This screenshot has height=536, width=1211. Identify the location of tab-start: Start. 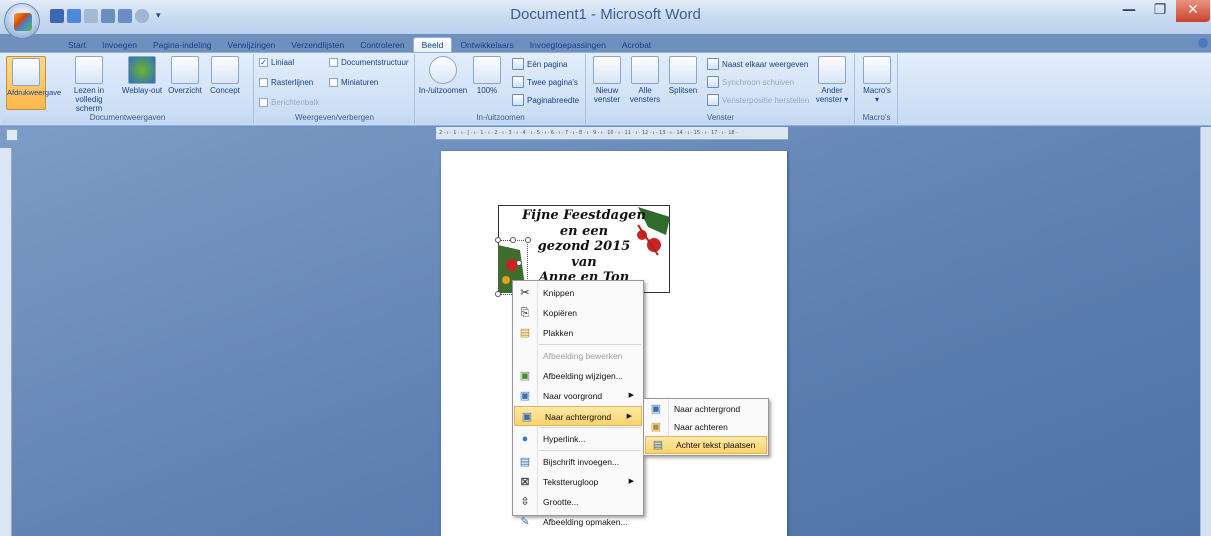
(77, 45).